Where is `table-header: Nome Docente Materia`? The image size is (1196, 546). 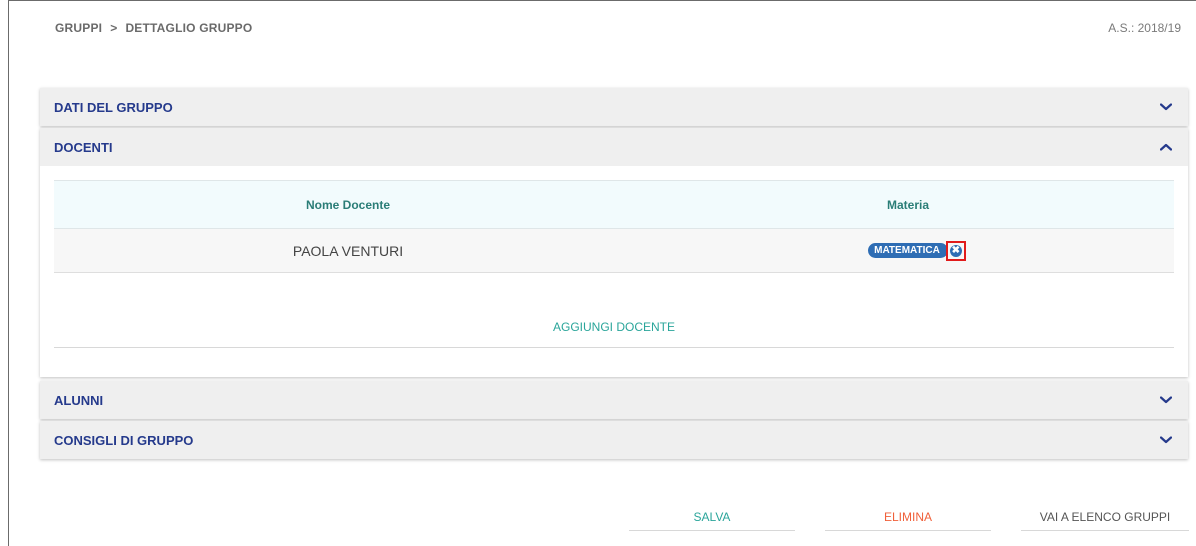 table-header: Nome Docente Materia is located at coordinates (614, 204).